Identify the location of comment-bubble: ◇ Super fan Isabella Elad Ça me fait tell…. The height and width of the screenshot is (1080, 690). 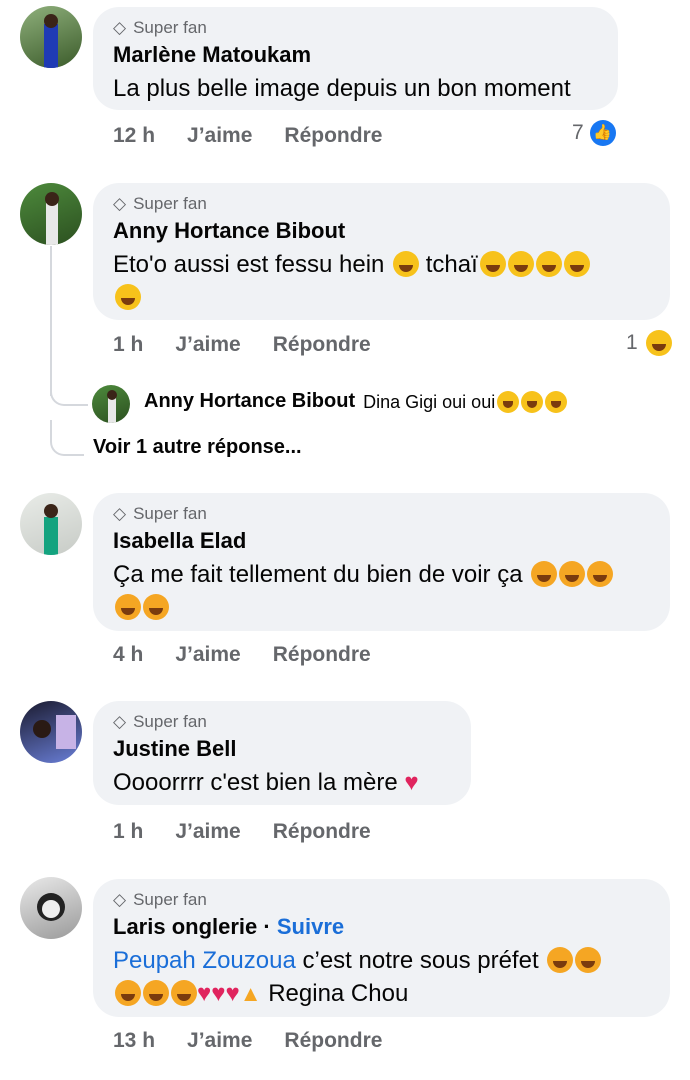
(381, 562).